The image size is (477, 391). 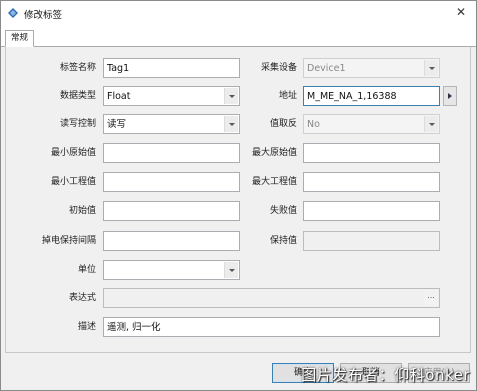 I want to click on min-eng-input, so click(x=171, y=182).